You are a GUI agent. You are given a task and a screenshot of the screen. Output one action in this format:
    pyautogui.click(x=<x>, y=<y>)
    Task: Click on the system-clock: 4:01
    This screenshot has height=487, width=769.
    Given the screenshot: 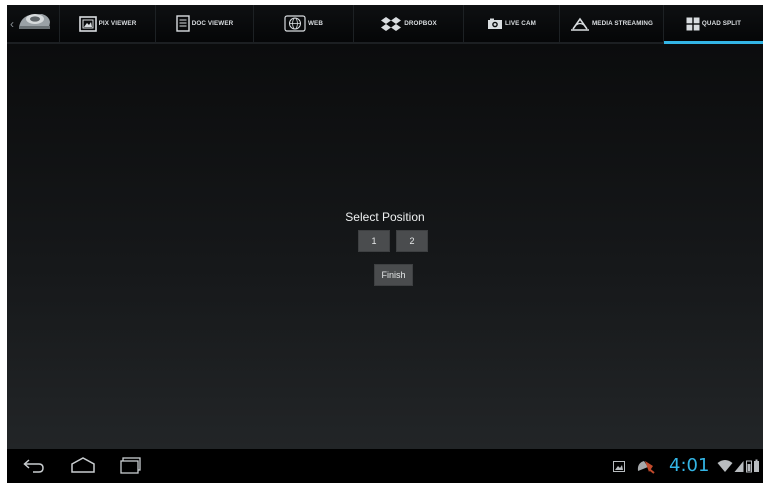 What is the action you would take?
    pyautogui.click(x=689, y=465)
    